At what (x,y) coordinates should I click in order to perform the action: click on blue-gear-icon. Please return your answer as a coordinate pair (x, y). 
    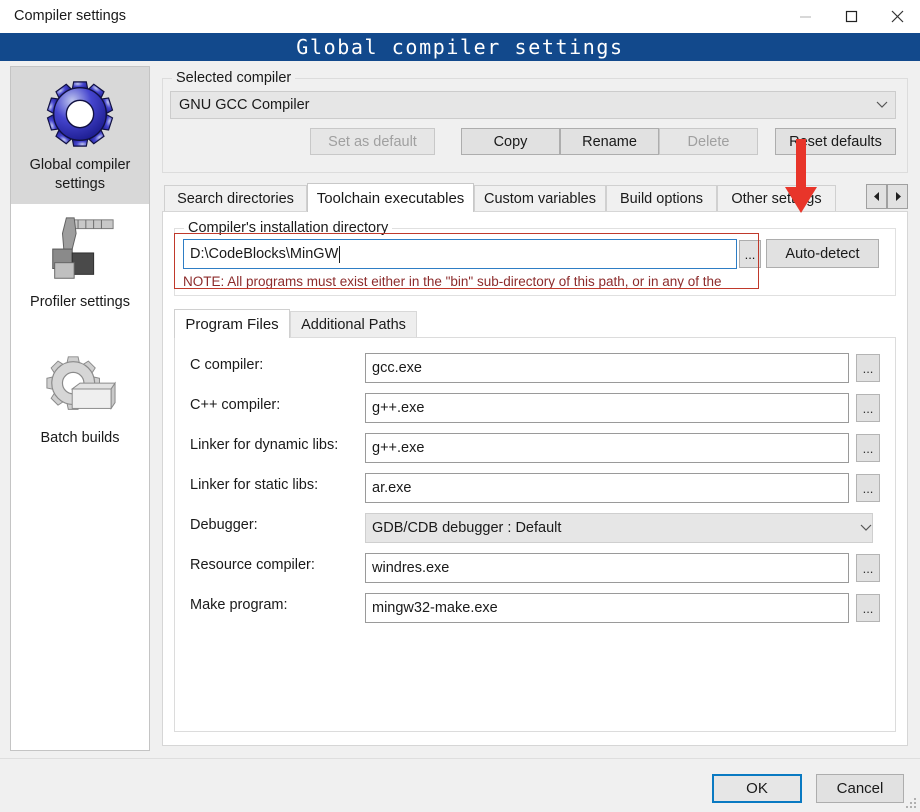
    Looking at the image, I should click on (80, 114).